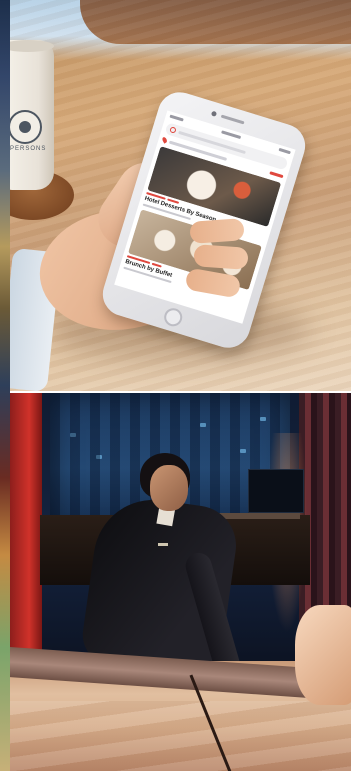  Describe the element at coordinates (276, 491) in the screenshot. I see `television` at that location.